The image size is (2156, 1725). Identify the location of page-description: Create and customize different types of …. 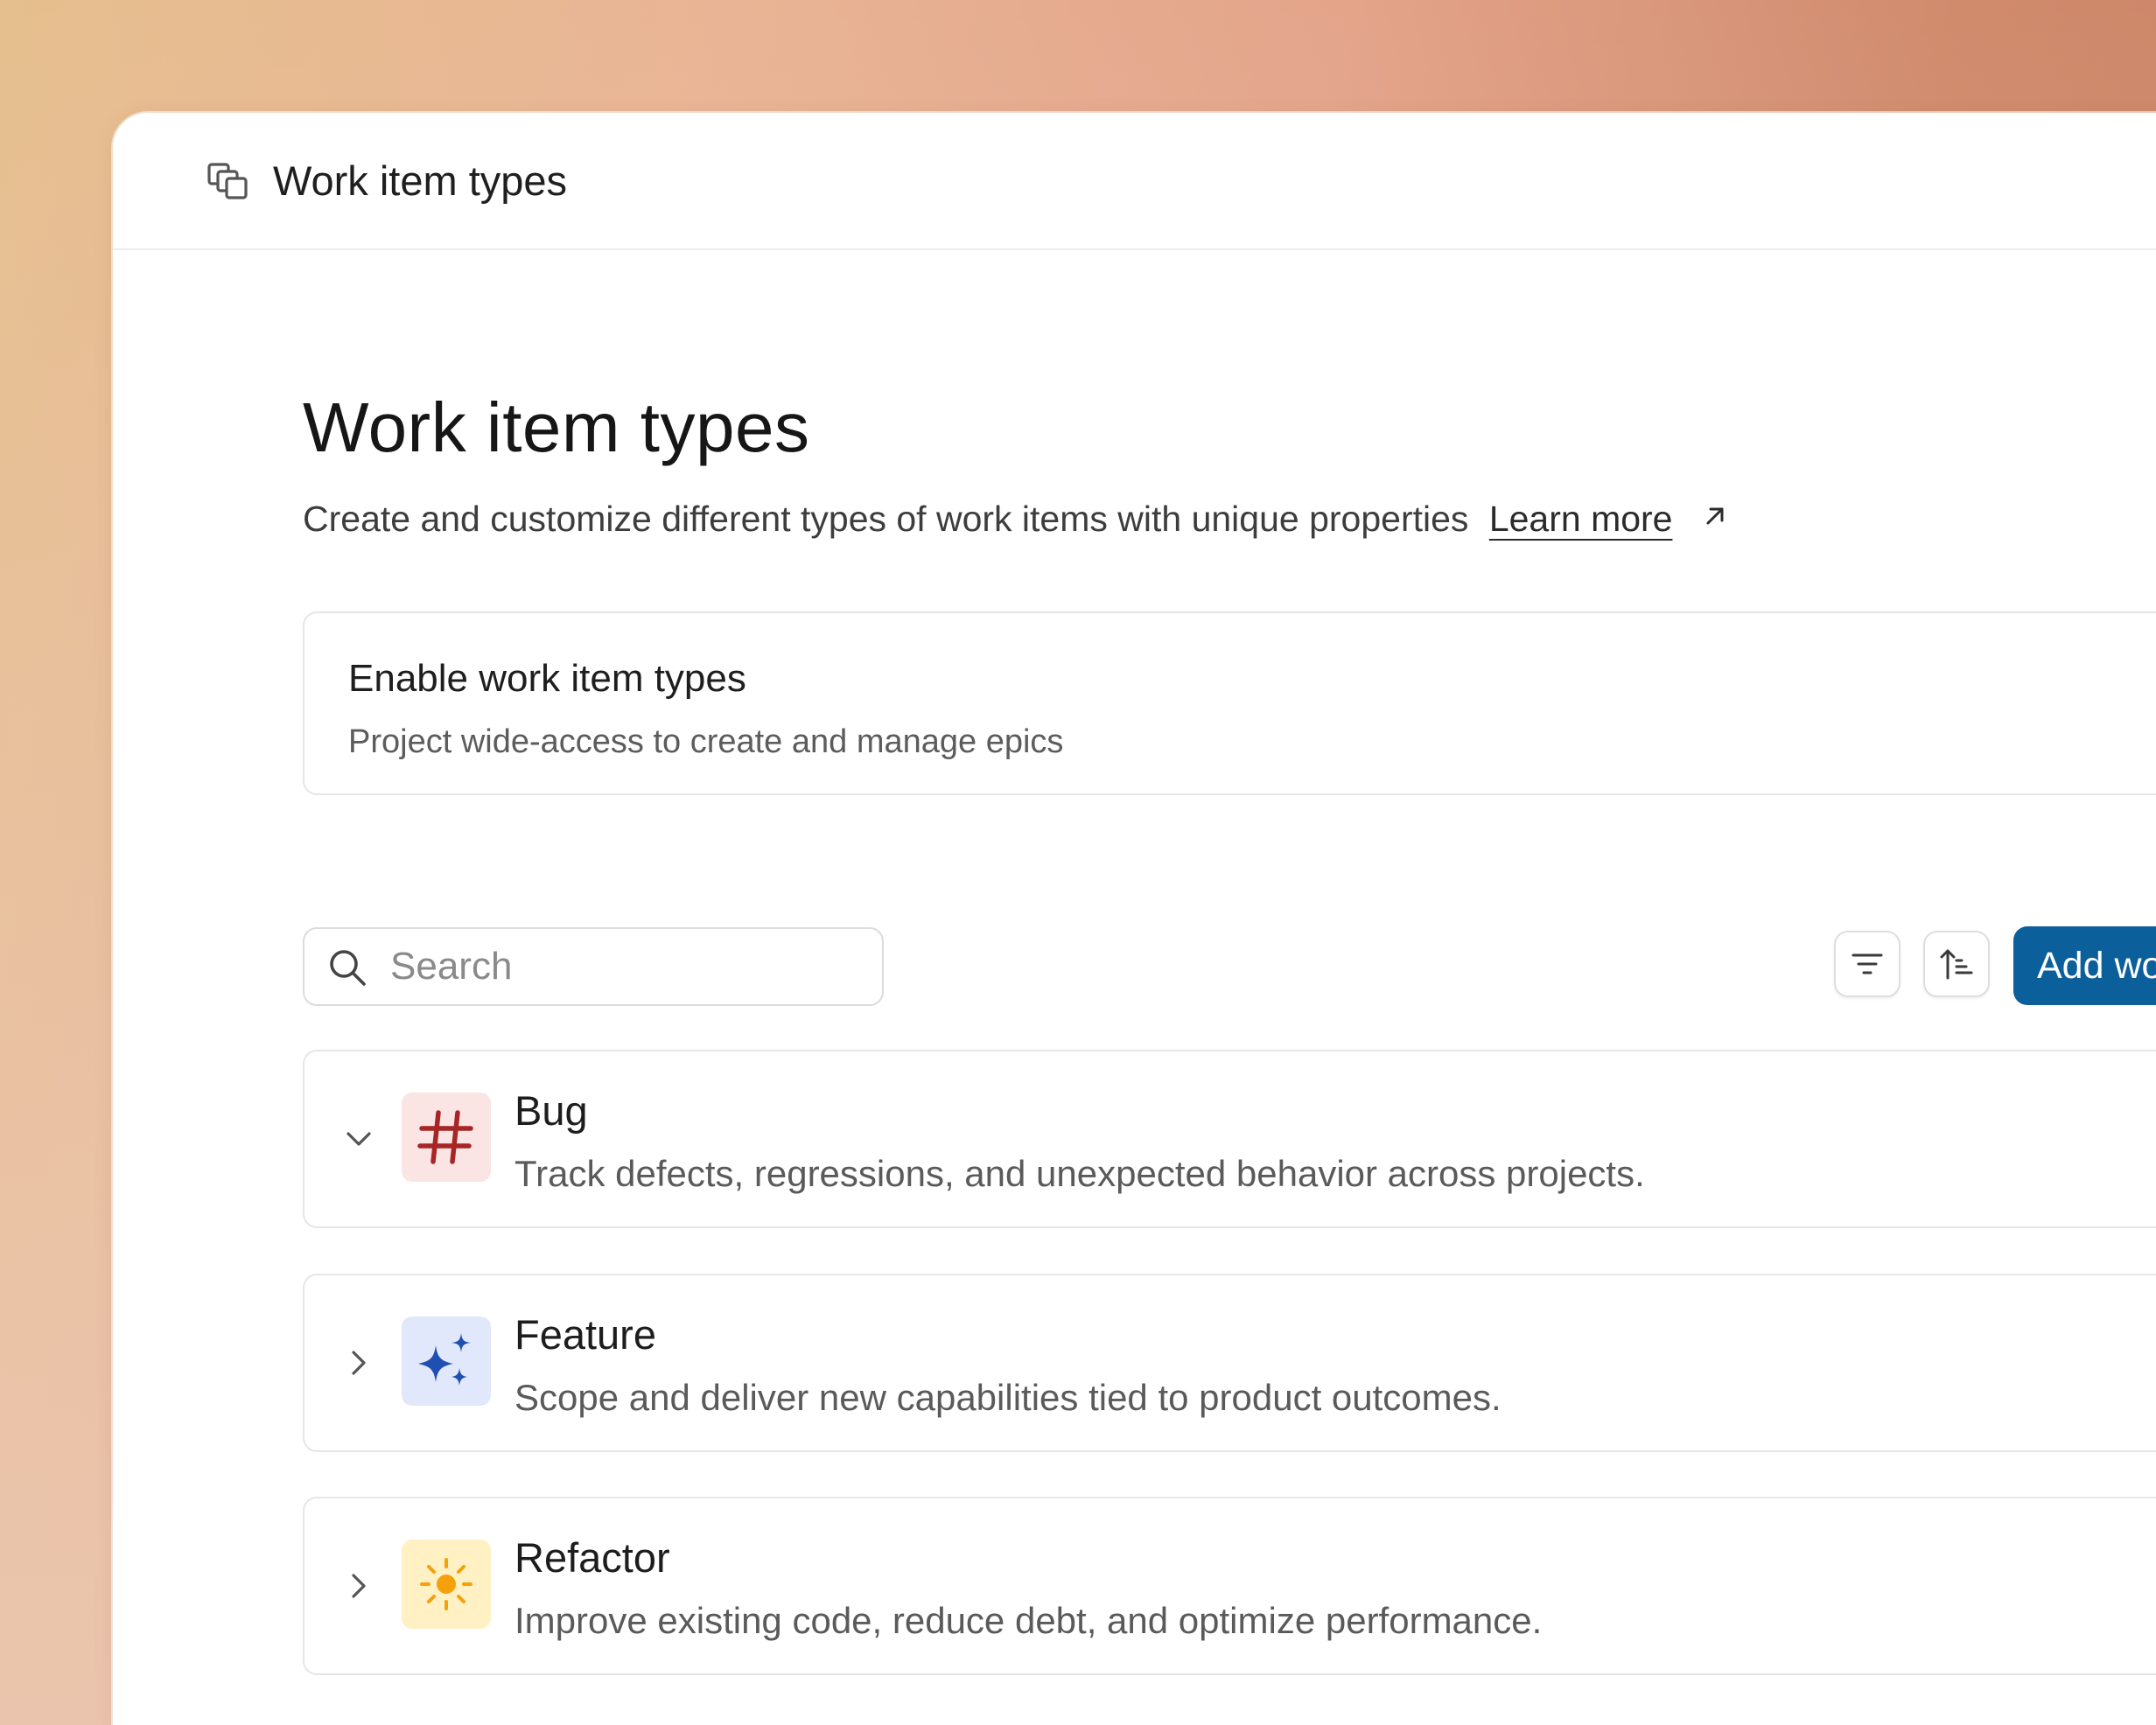
(1015, 518).